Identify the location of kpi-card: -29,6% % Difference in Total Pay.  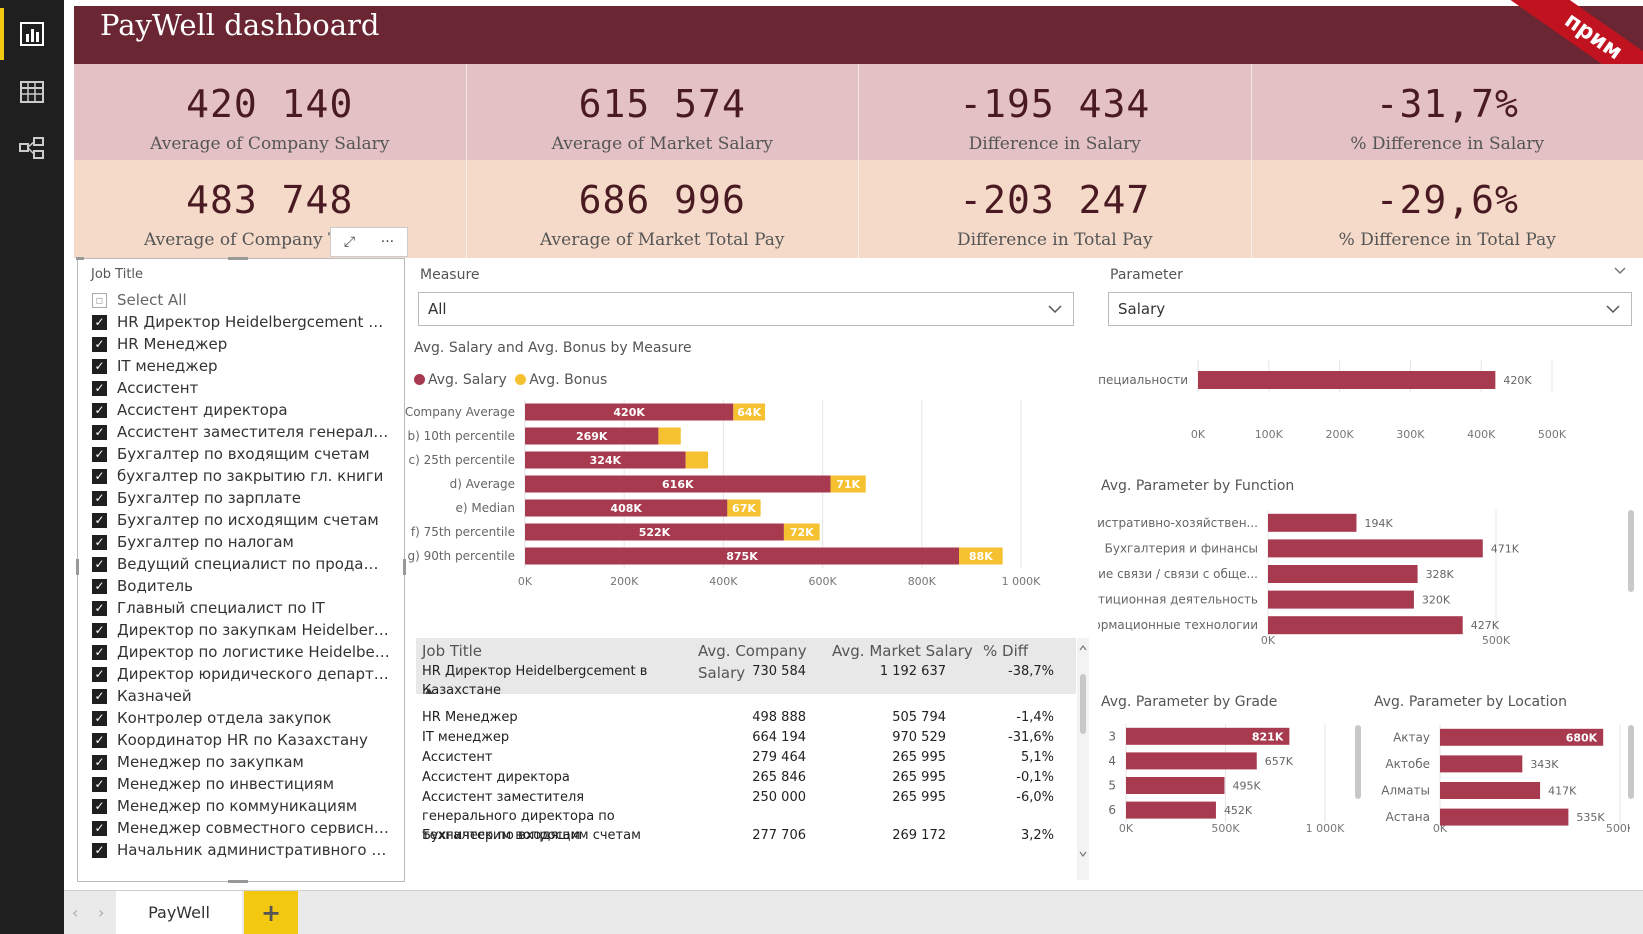
(1447, 209).